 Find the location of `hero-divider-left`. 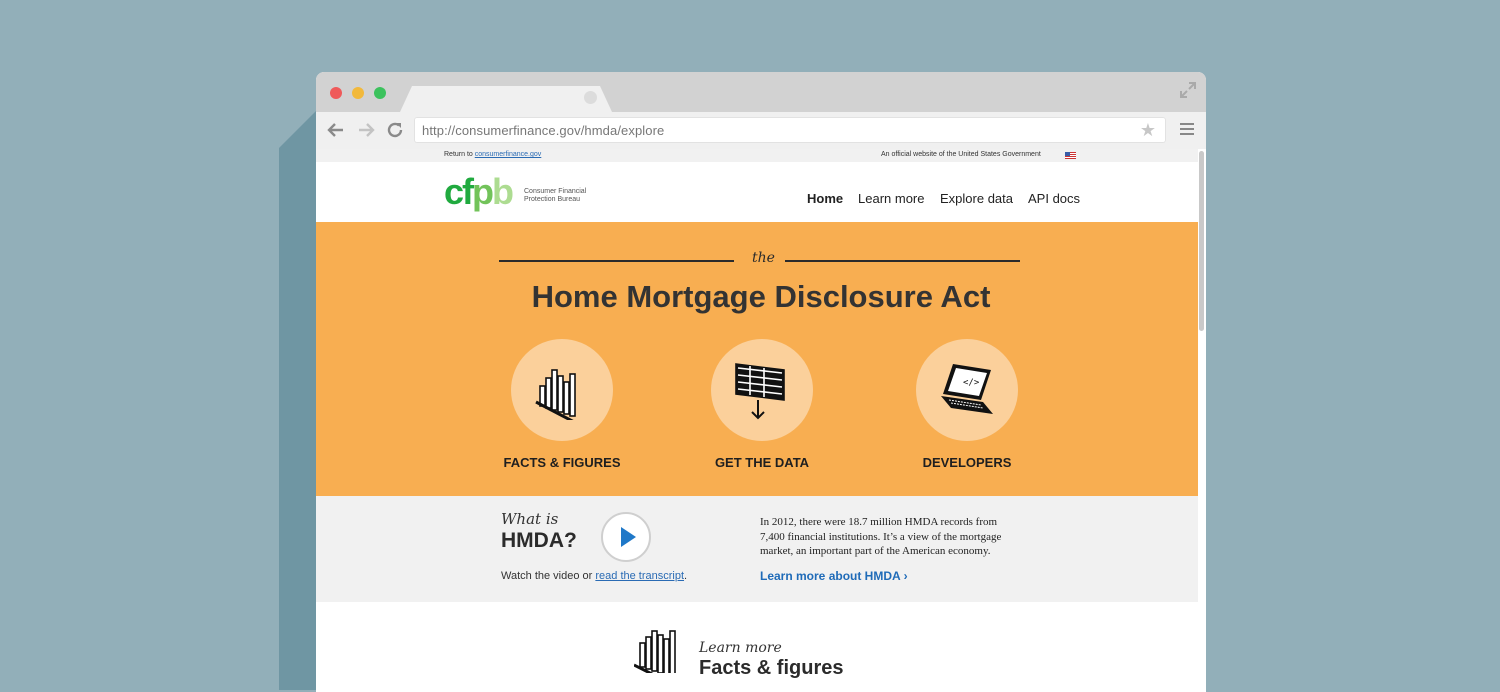

hero-divider-left is located at coordinates (616, 261).